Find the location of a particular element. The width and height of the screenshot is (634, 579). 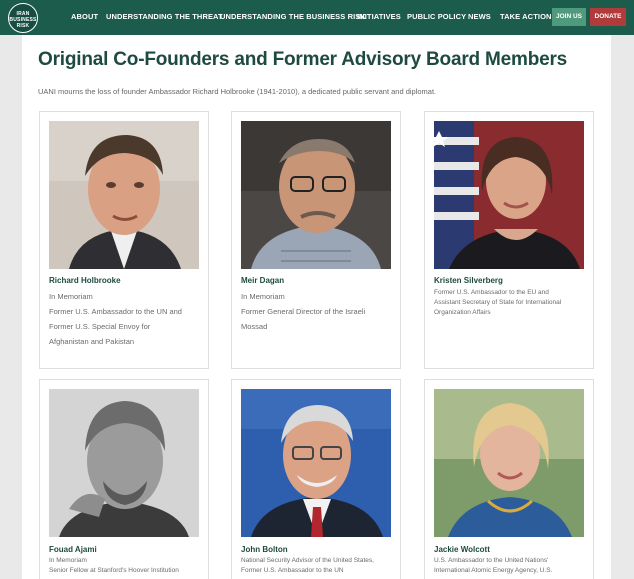

member-name: Meir Dagan is located at coordinates (262, 280).